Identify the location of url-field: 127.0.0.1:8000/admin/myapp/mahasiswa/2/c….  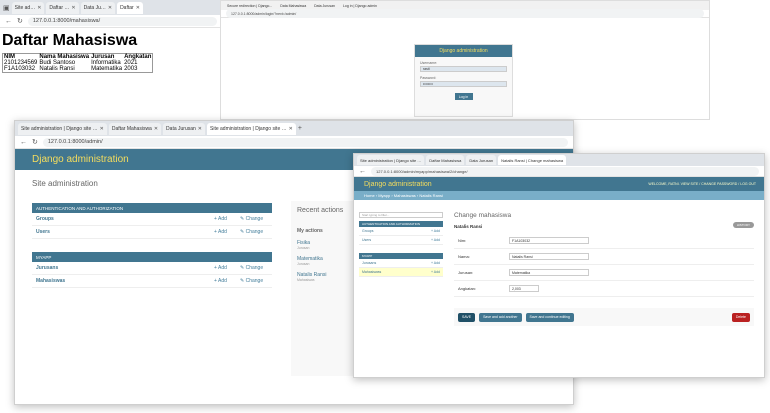
(565, 171).